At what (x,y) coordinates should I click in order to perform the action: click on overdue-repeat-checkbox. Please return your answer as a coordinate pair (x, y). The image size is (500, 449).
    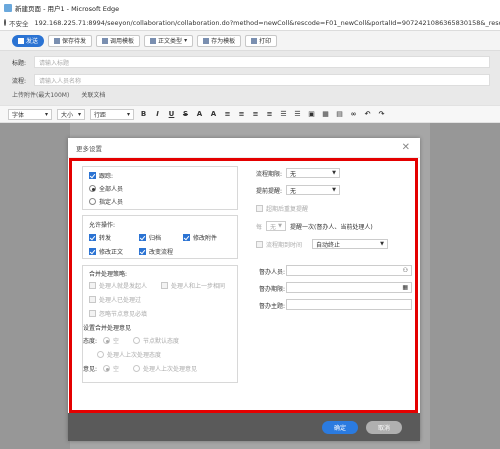
    Looking at the image, I should click on (259, 208).